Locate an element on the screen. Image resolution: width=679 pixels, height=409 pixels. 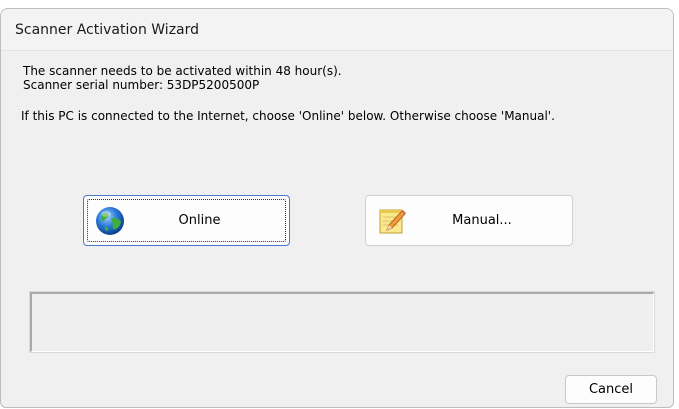
status-box is located at coordinates (342, 322).